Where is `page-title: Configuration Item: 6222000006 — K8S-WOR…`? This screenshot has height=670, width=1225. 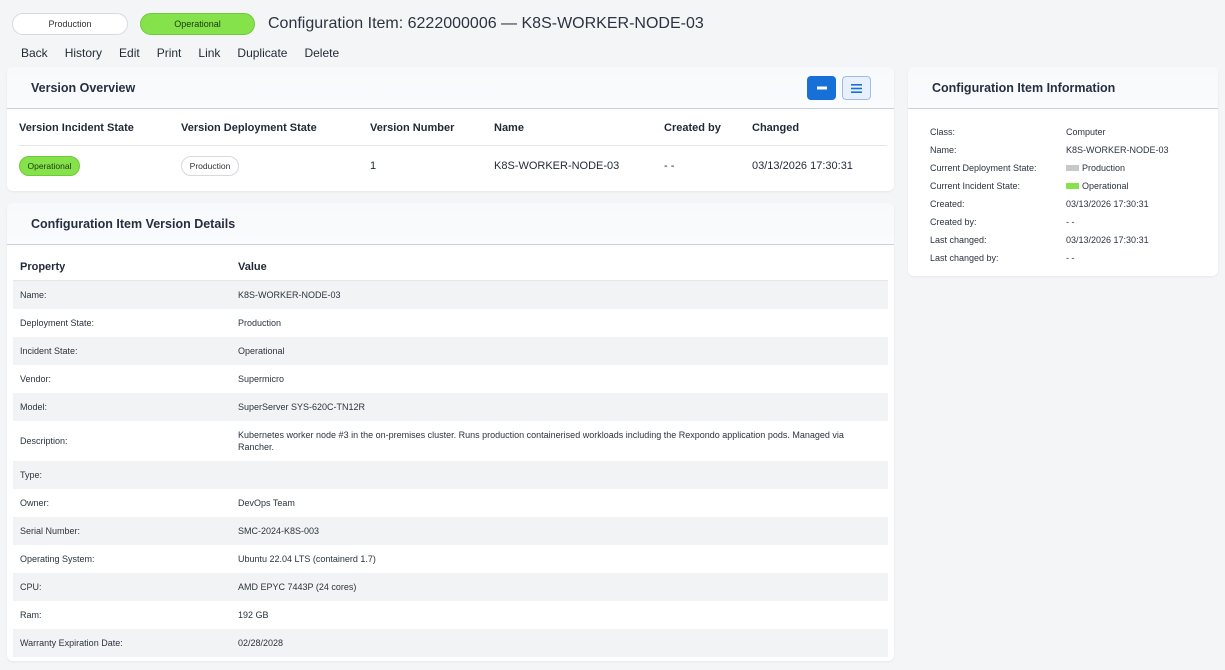 page-title: Configuration Item: 6222000006 — K8S-WOR… is located at coordinates (486, 23).